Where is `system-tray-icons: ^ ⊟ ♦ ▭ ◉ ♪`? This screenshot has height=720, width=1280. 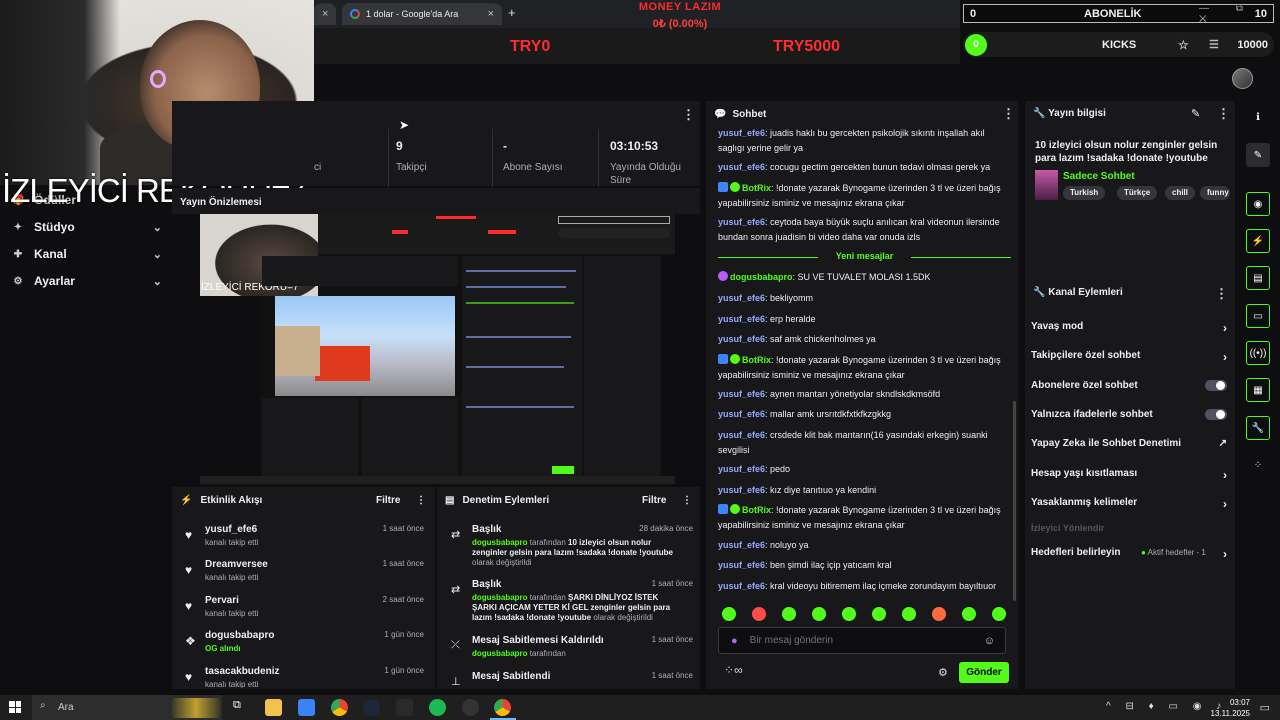 system-tray-icons: ^ ⊟ ♦ ▭ ◉ ♪ is located at coordinates (1166, 706).